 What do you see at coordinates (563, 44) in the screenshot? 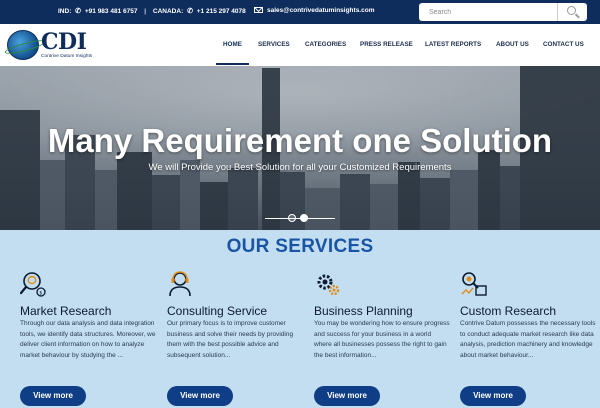
I see `nav-contact-us: CONTACT US` at bounding box center [563, 44].